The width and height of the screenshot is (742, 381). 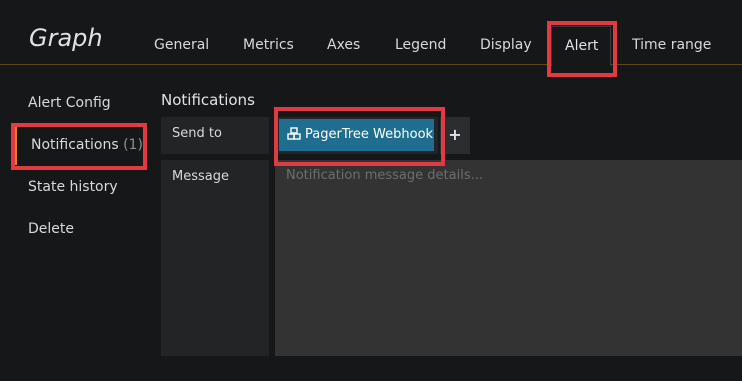 I want to click on highlight-channel, so click(x=359, y=136).